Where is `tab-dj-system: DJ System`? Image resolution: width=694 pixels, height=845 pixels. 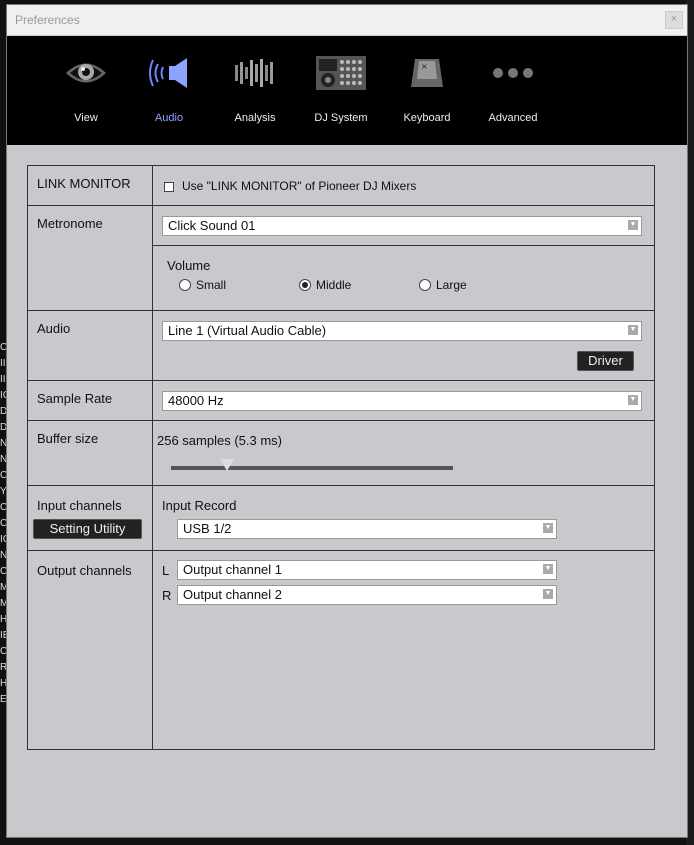
tab-dj-system: DJ System is located at coordinates (341, 87).